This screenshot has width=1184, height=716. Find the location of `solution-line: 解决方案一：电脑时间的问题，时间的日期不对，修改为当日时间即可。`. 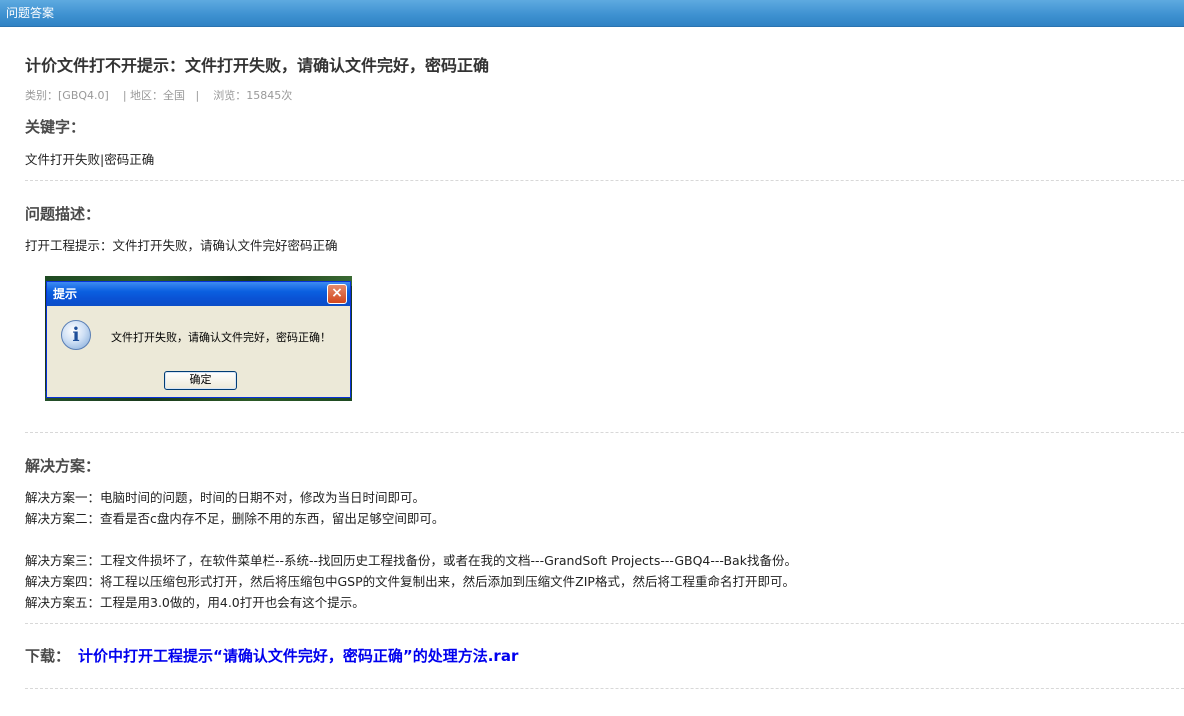

solution-line: 解决方案一：电脑时间的问题，时间的日期不对，修改为当日时间即可。 is located at coordinates (225, 497).